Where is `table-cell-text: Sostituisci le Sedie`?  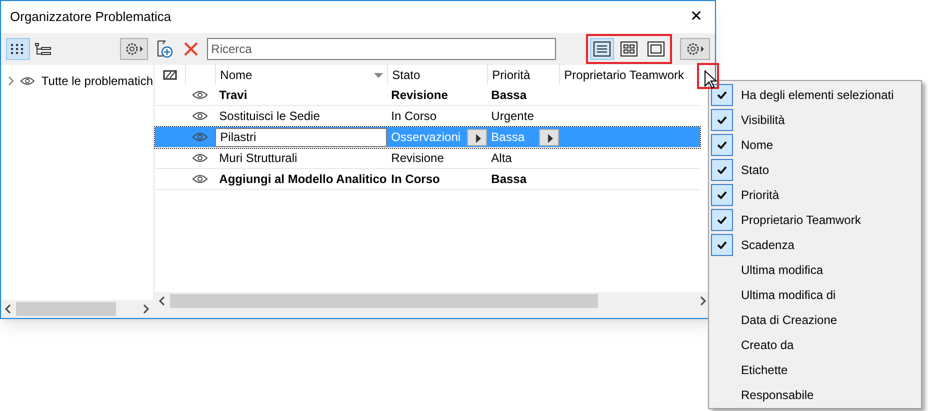
table-cell-text: Sostituisci le Sedie is located at coordinates (269, 116).